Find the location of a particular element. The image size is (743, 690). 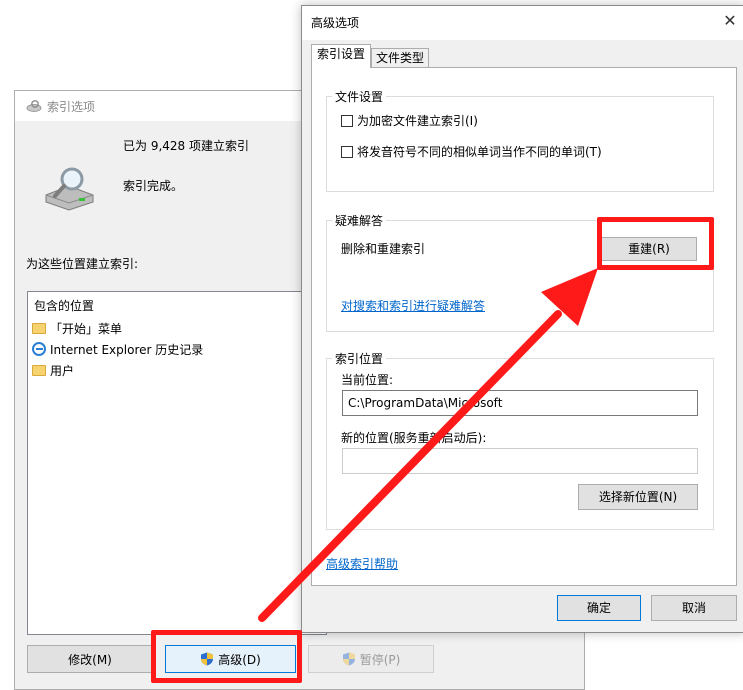

tab-file-types: 文件类型 is located at coordinates (400, 58).